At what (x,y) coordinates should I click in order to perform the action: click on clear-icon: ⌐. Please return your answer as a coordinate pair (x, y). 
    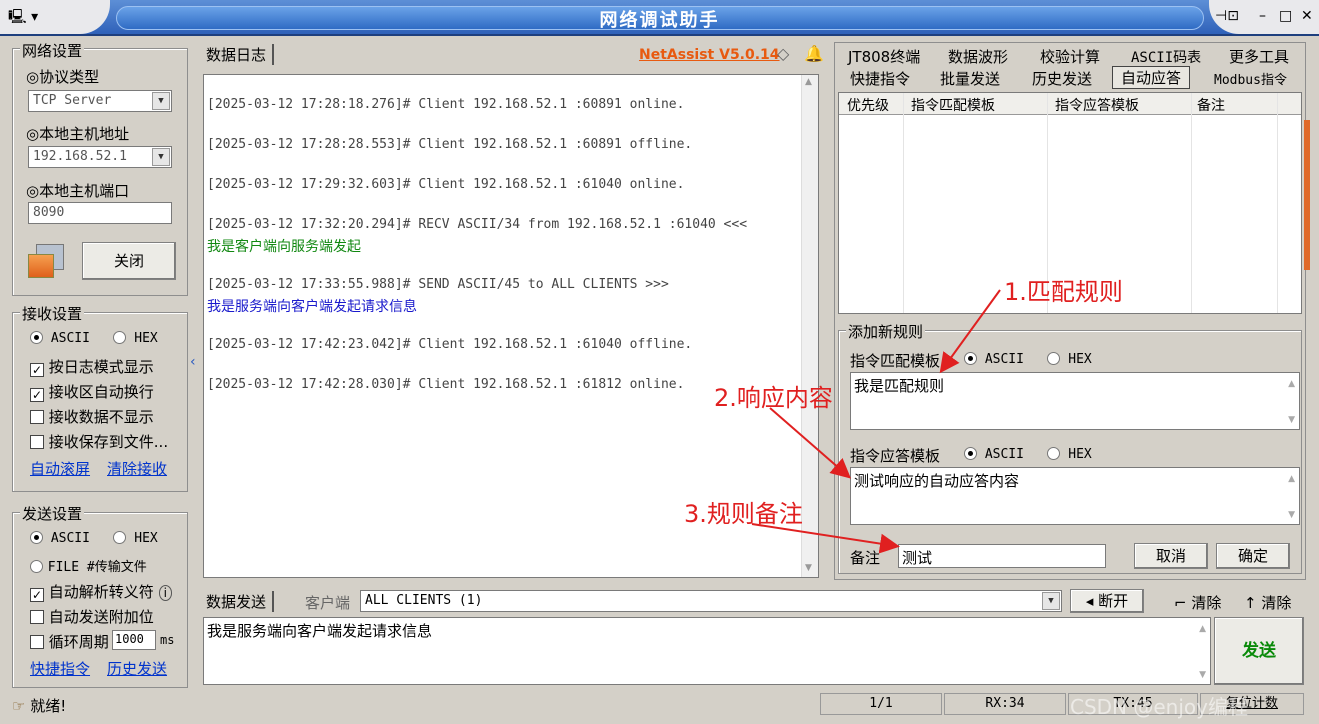
    Looking at the image, I should click on (1180, 603).